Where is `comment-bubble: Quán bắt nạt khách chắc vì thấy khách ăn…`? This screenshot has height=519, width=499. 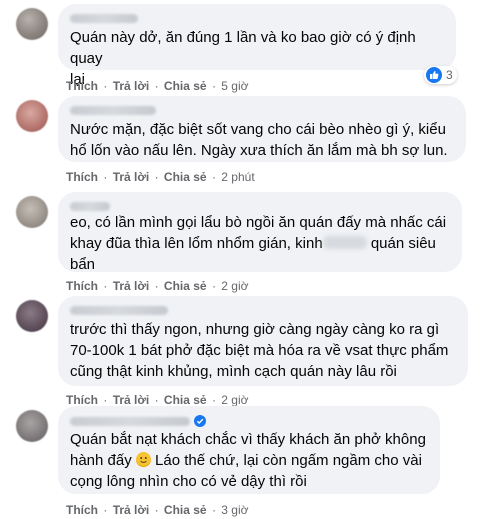 comment-bubble: Quán bắt nạt khách chắc vì thấy khách ăn… is located at coordinates (249, 450).